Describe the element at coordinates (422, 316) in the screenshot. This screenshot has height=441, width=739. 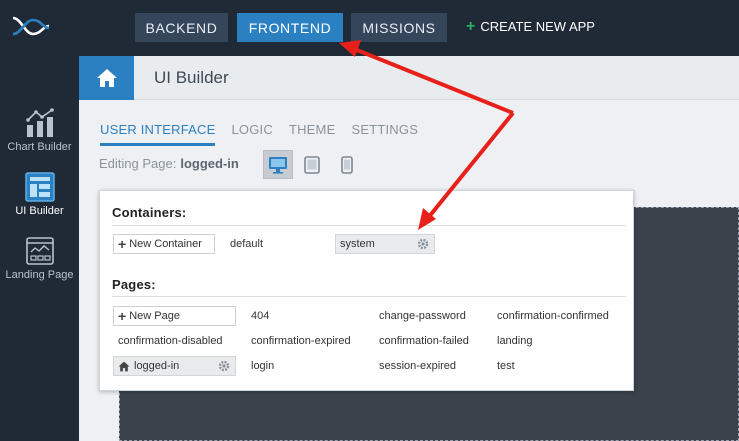
I see `page-item-change-password: change-password` at that location.